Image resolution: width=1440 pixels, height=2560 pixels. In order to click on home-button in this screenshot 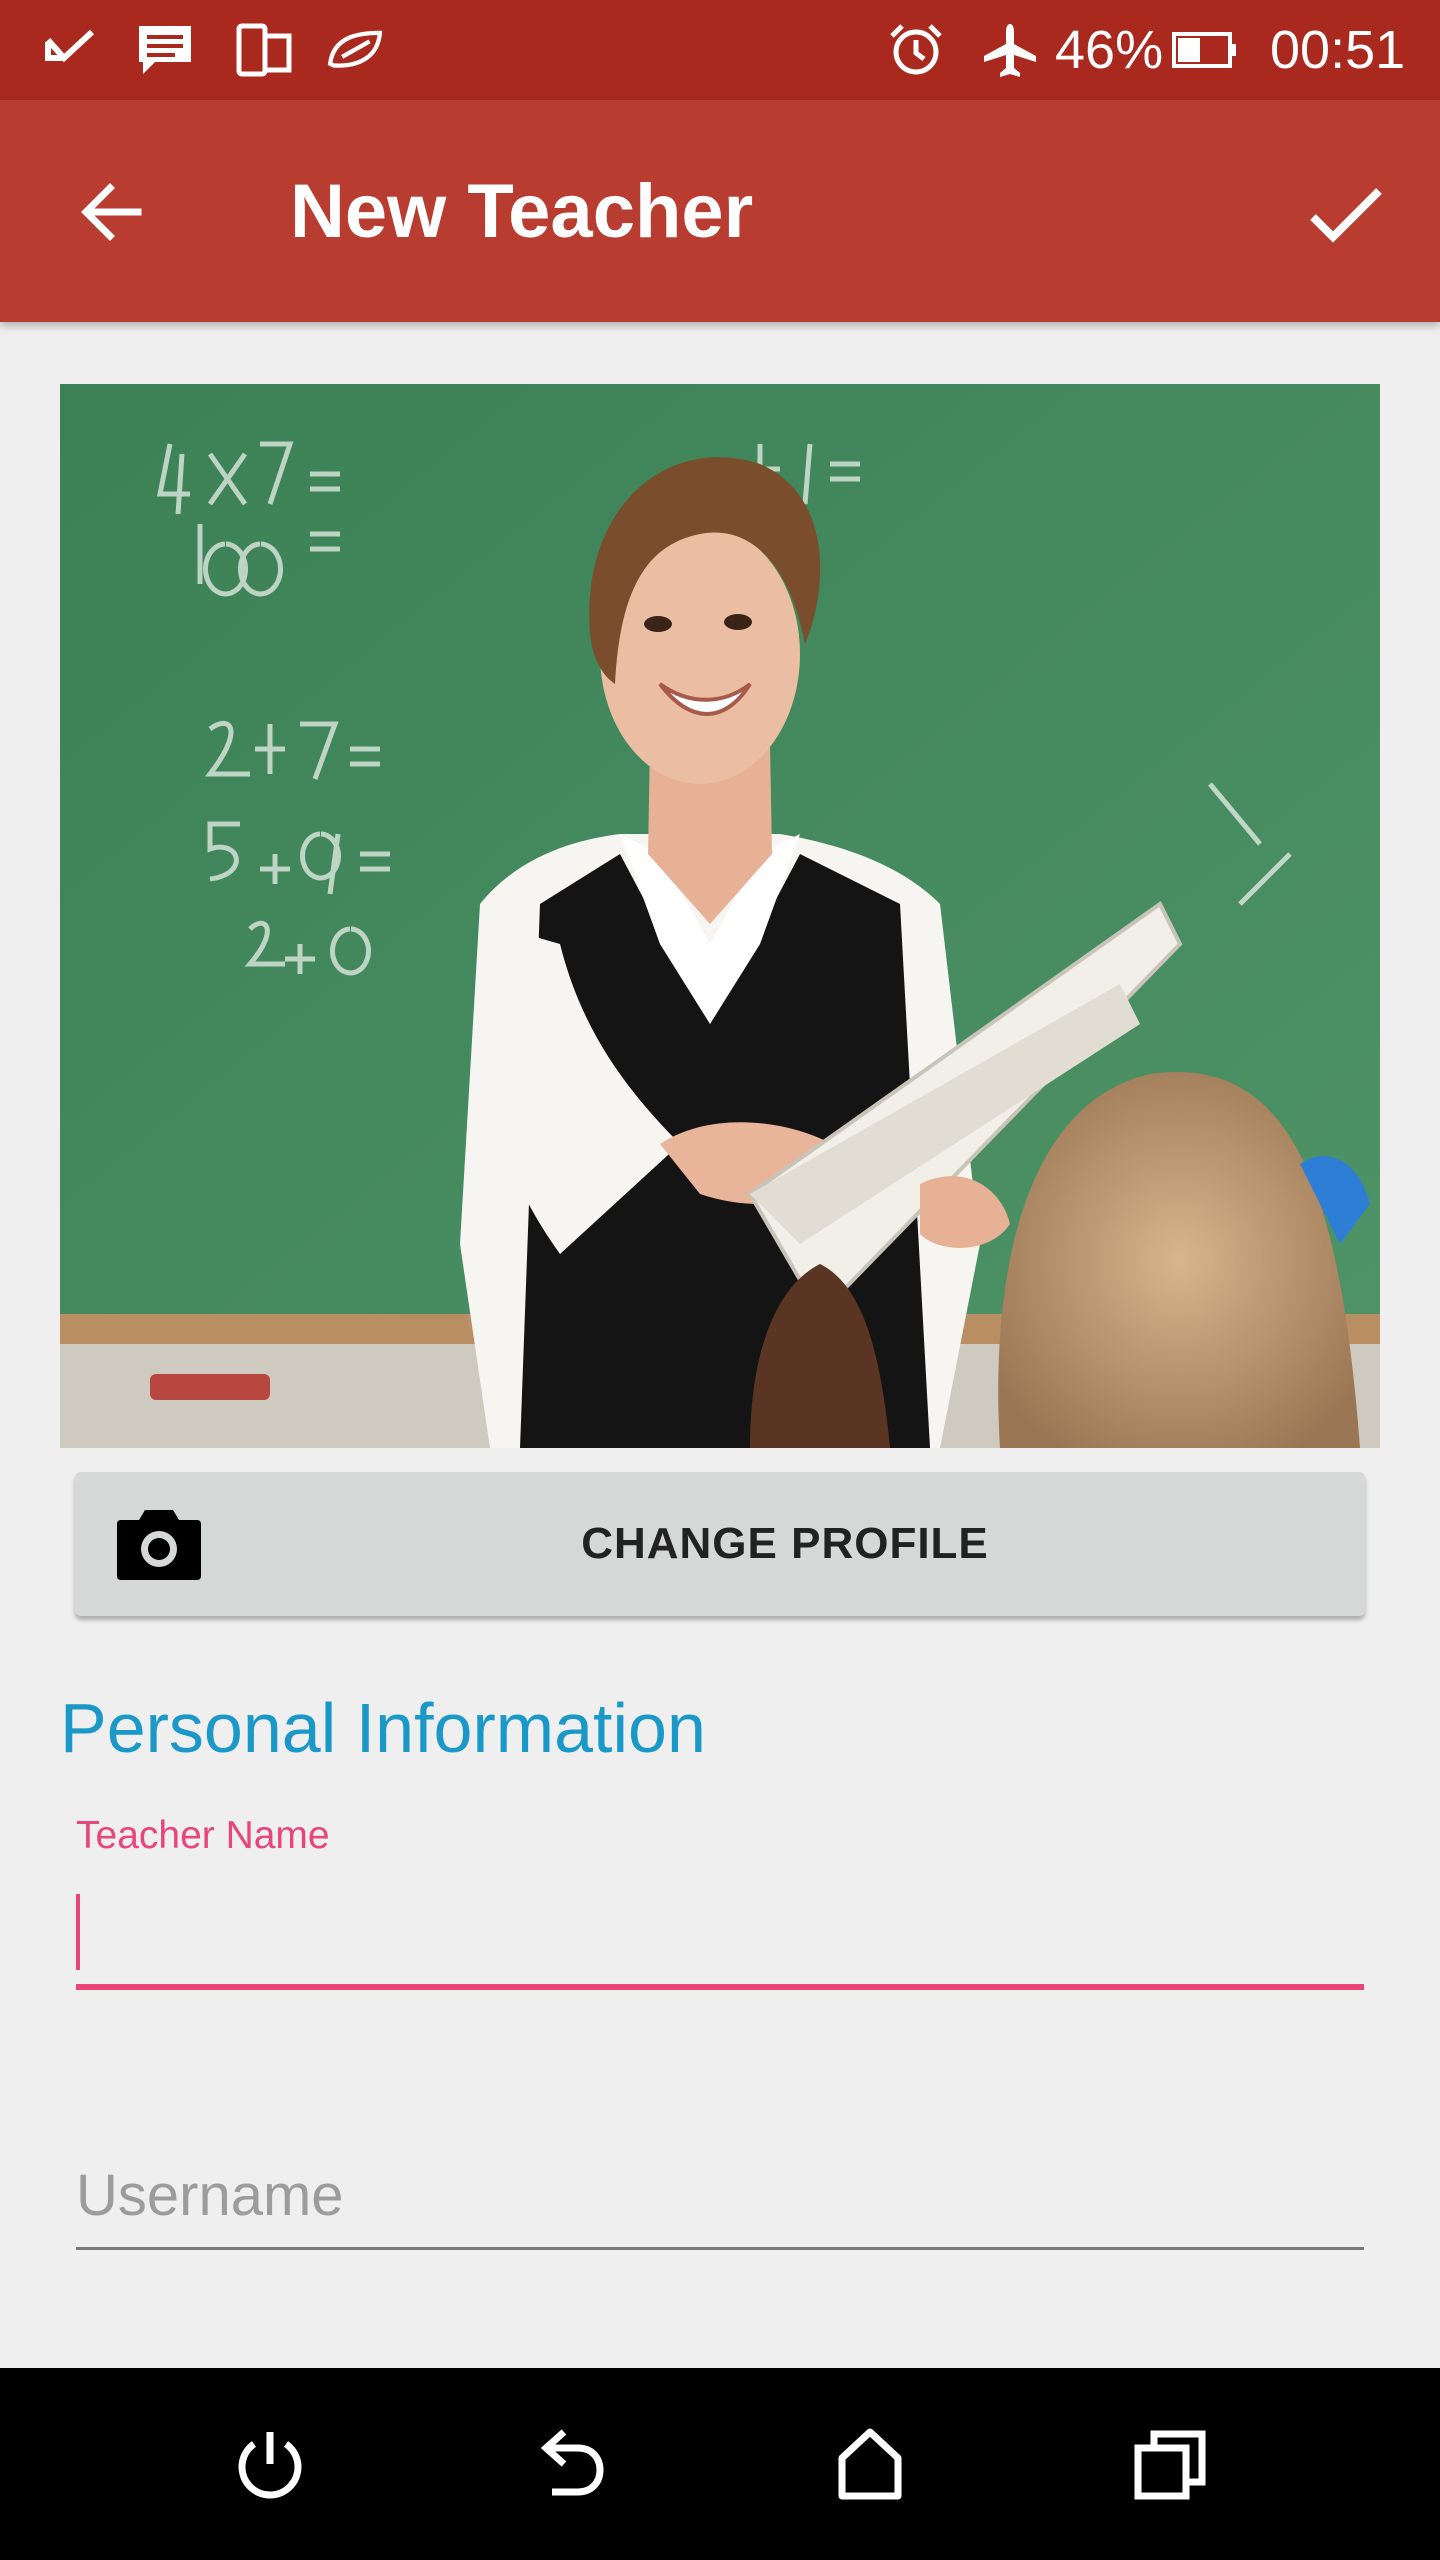, I will do `click(870, 2464)`.